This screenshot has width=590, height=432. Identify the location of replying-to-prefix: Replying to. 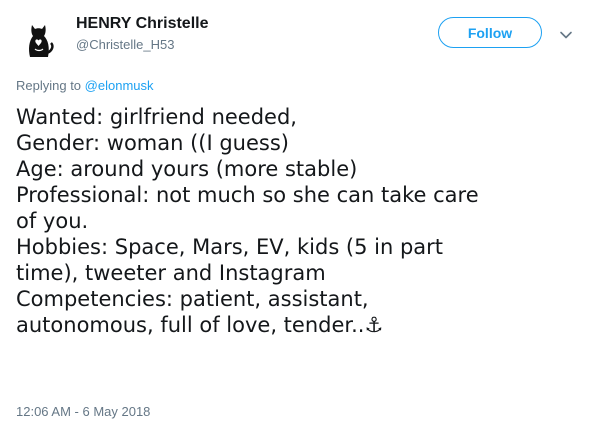
(49, 85).